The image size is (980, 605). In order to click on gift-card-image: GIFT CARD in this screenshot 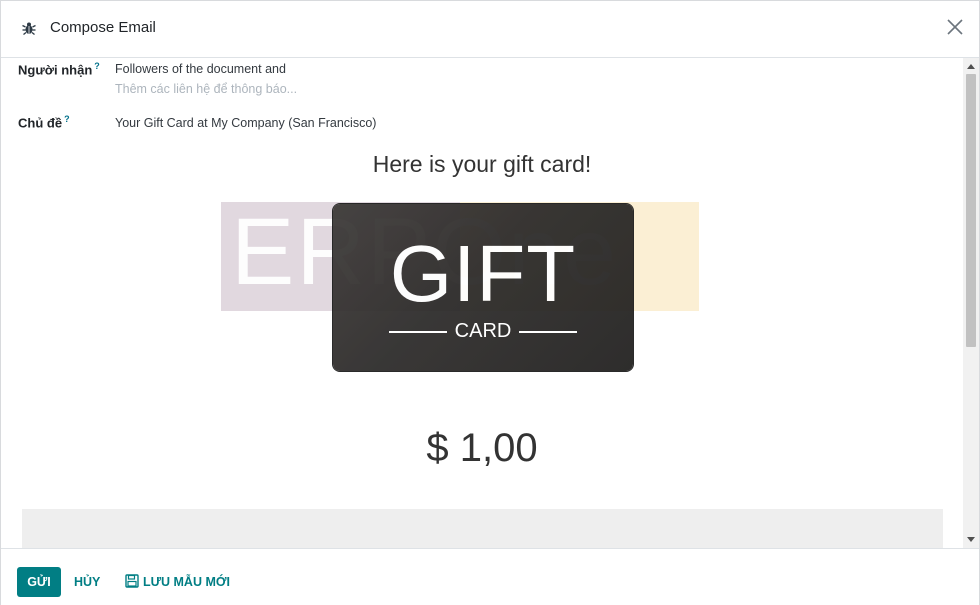, I will do `click(483, 287)`.